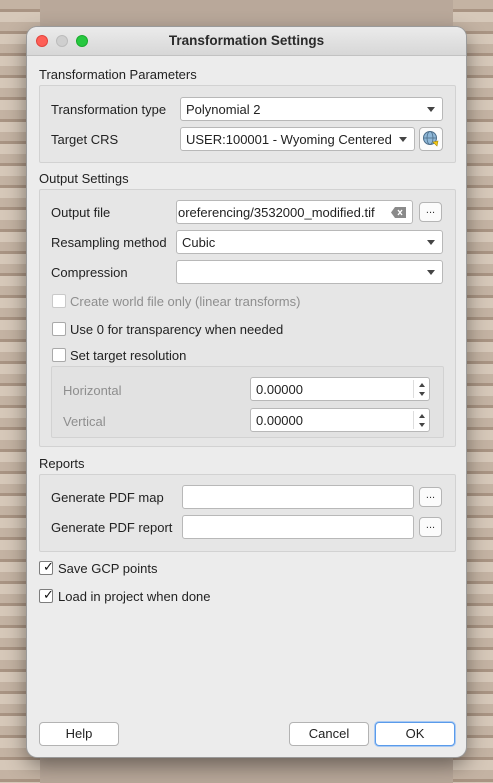 This screenshot has width=493, height=783. What do you see at coordinates (311, 109) in the screenshot?
I see `transformation-type-select: Polynomial 2` at bounding box center [311, 109].